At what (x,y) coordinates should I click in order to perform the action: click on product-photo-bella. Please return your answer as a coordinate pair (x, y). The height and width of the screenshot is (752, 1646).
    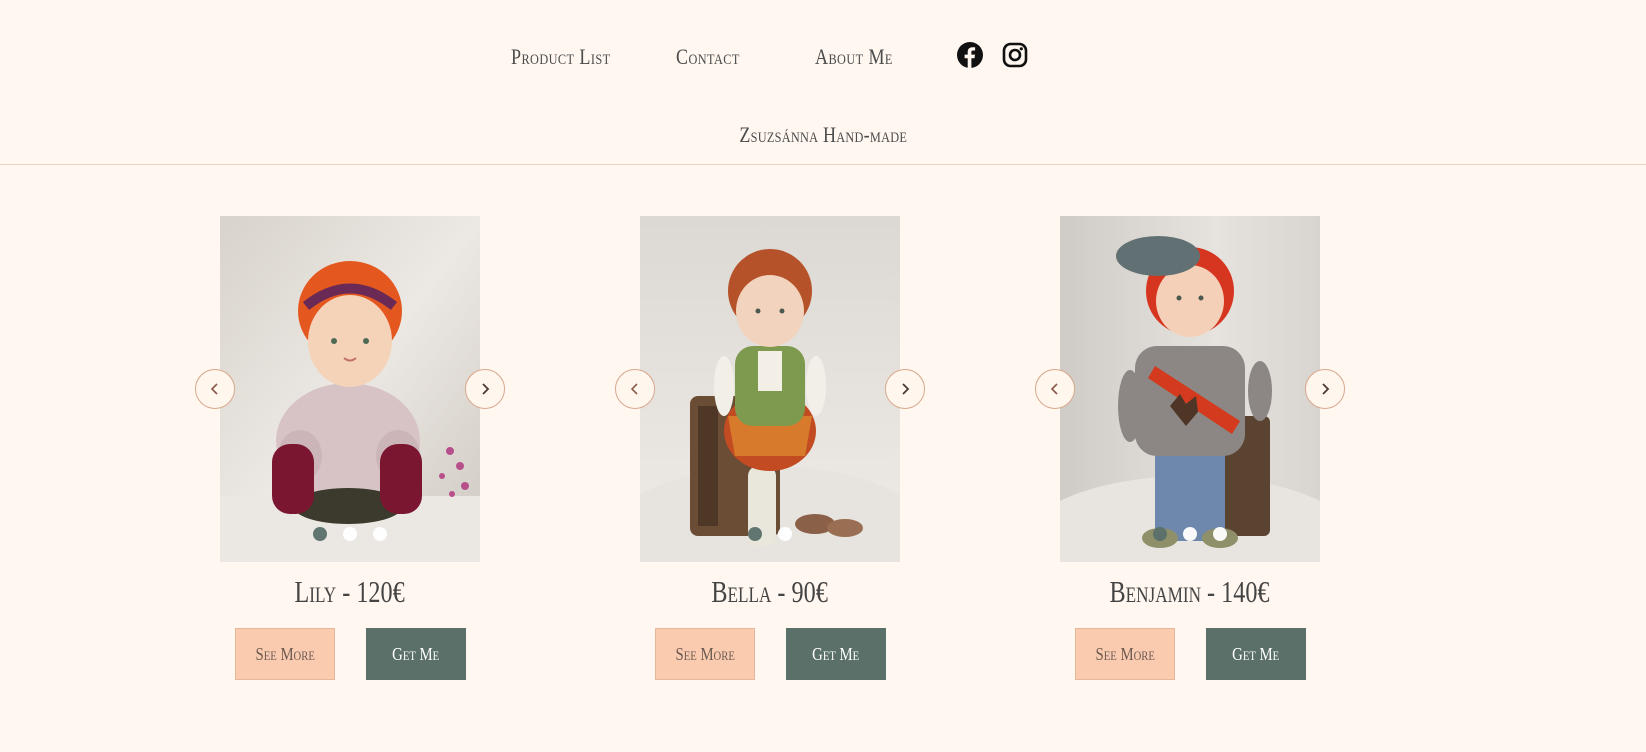
    Looking at the image, I should click on (770, 389).